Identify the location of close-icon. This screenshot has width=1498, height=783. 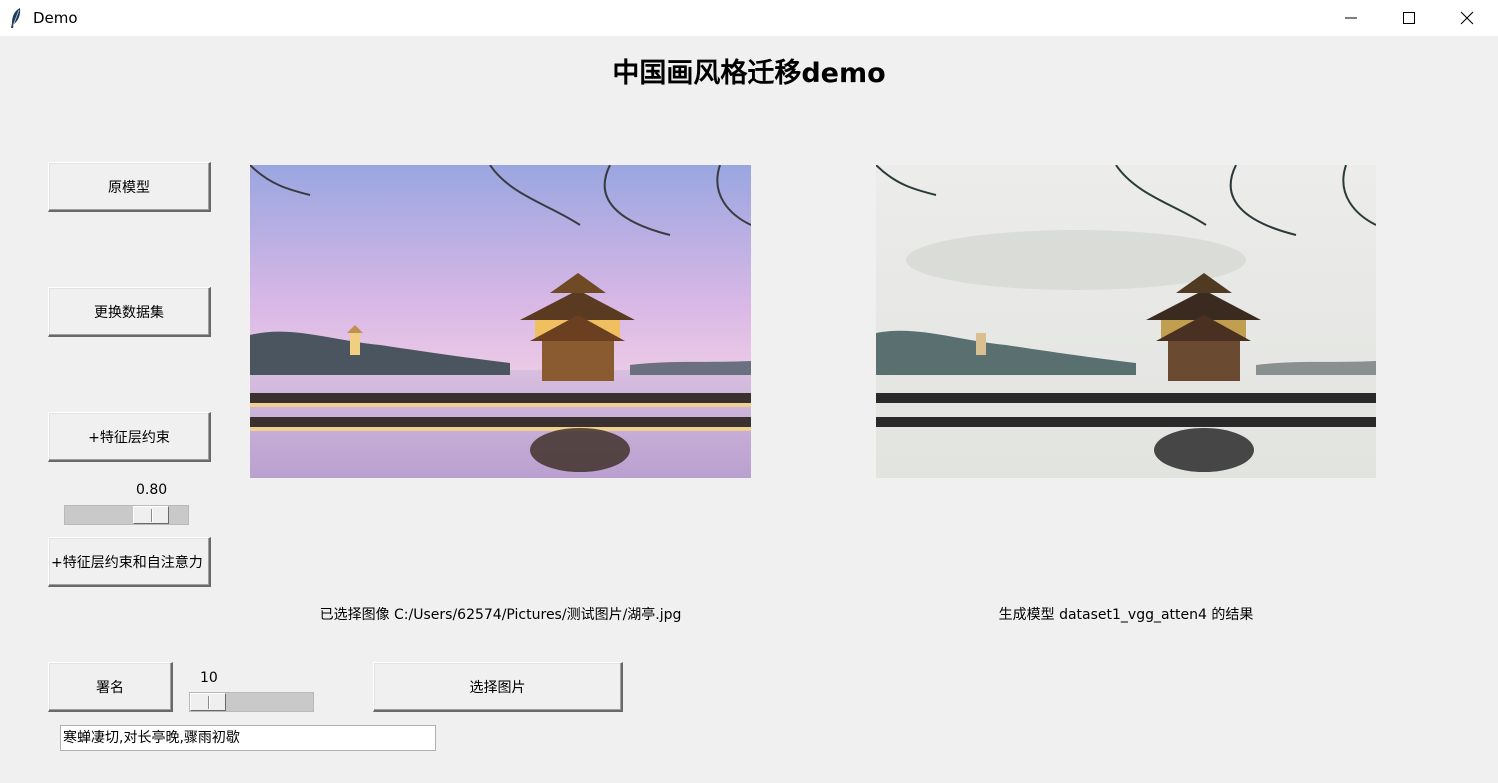
(1467, 18).